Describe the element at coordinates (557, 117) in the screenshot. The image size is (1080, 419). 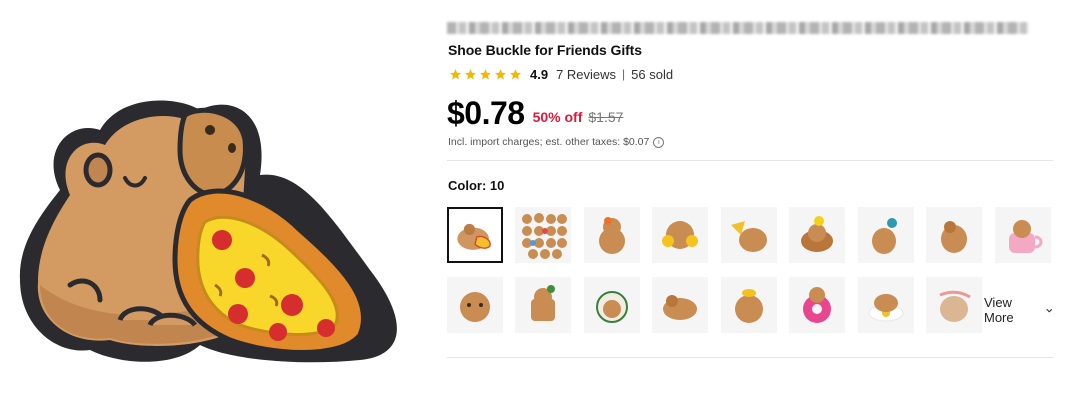
I see `discount-badge: 50% off` at that location.